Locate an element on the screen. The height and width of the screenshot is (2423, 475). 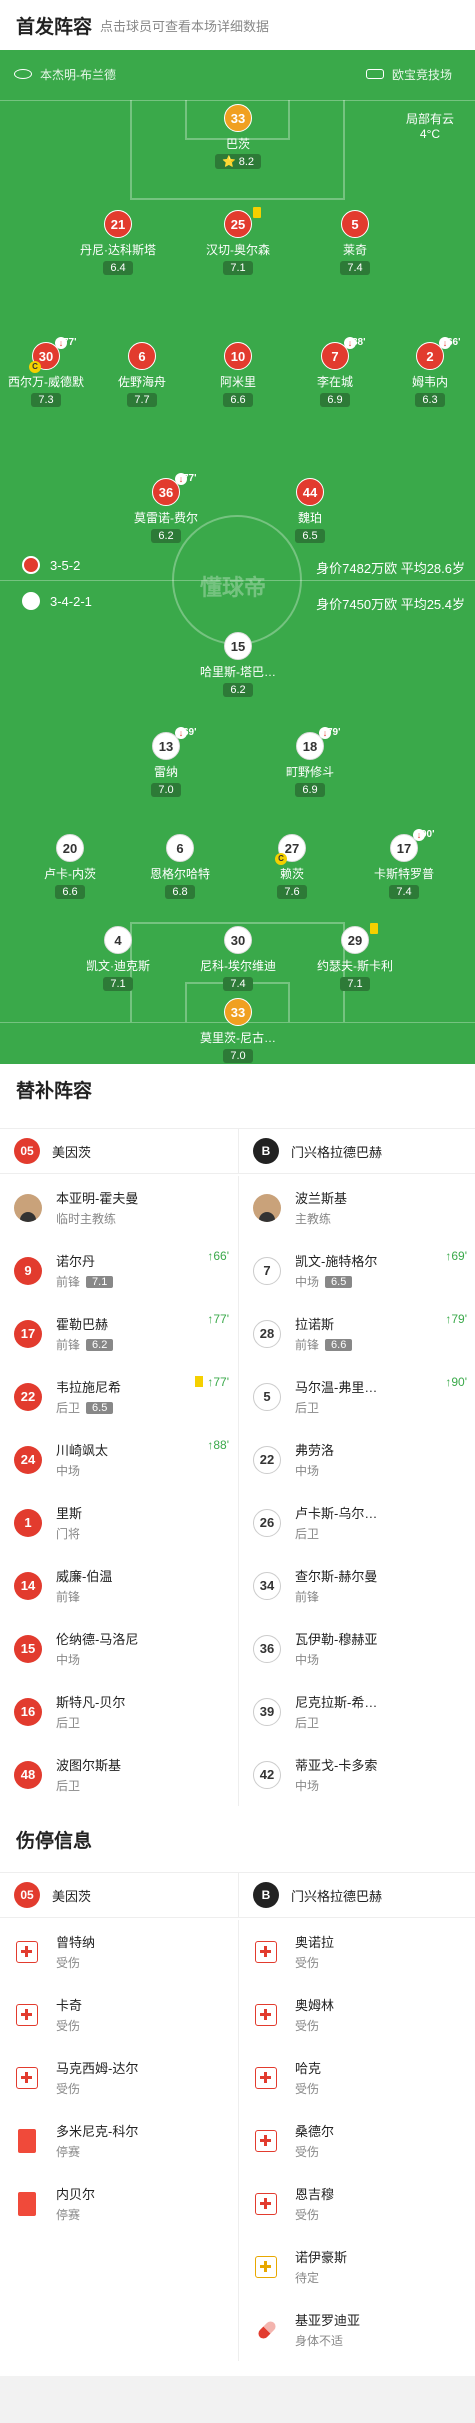
player-number: 25 is located at coordinates (242, 222).